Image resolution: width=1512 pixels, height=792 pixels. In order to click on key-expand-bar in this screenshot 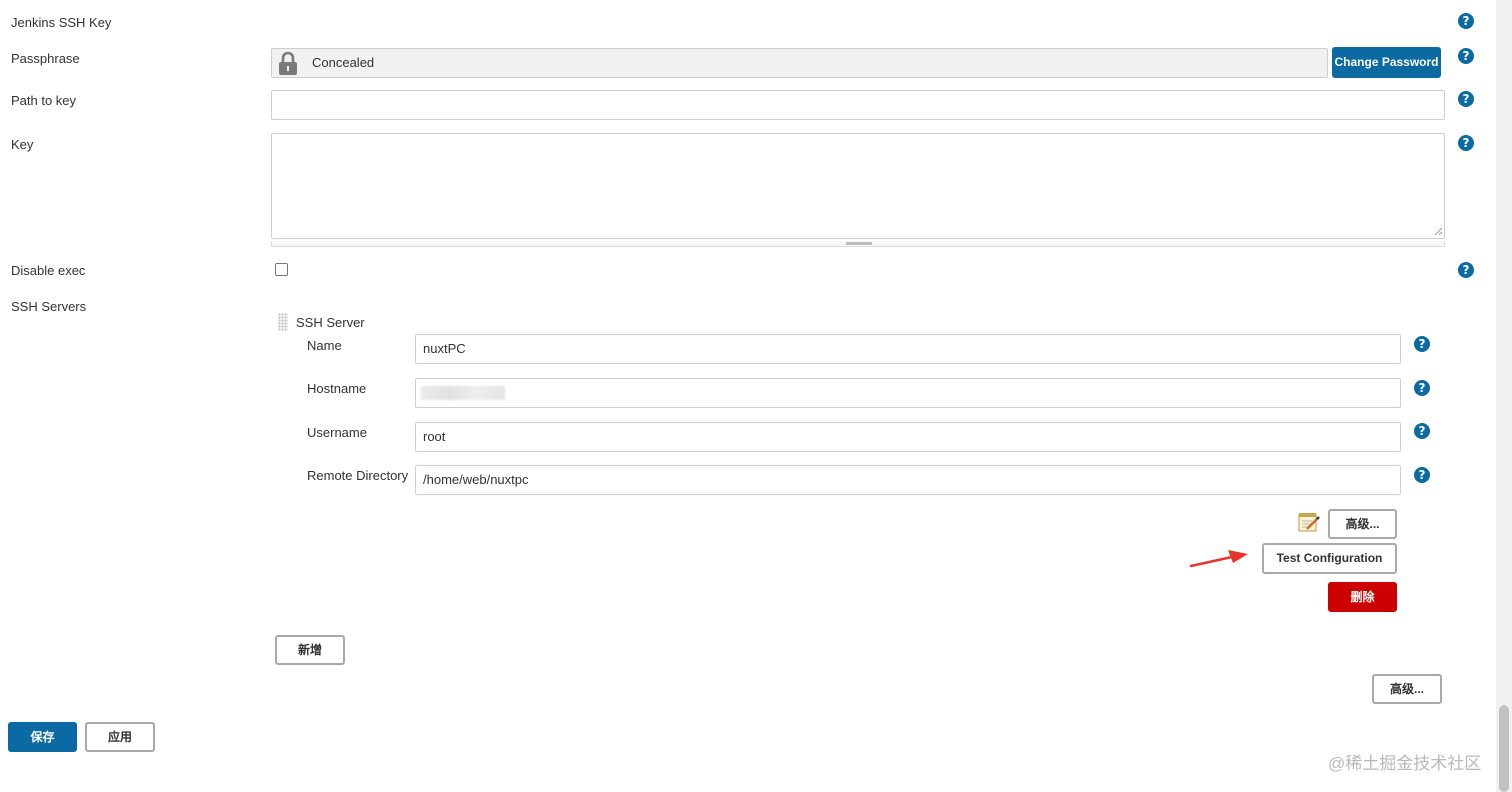, I will do `click(858, 244)`.